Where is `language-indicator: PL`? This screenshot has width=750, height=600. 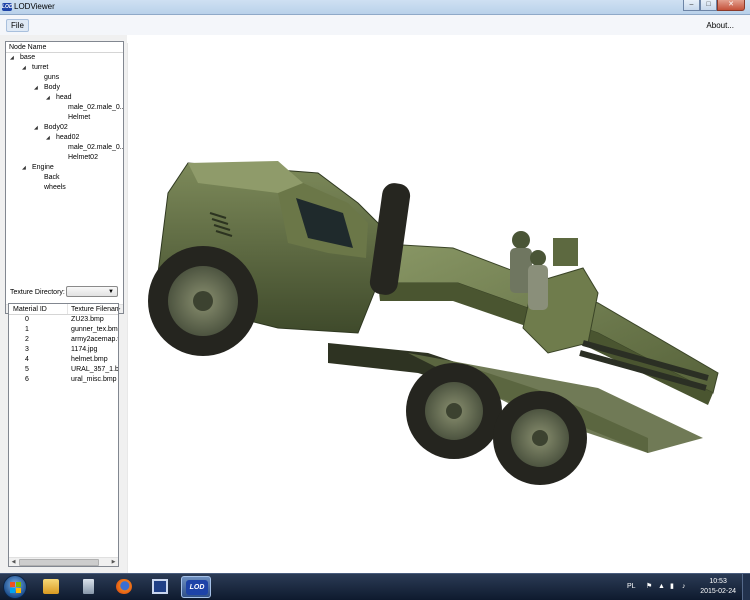
language-indicator: PL is located at coordinates (631, 586).